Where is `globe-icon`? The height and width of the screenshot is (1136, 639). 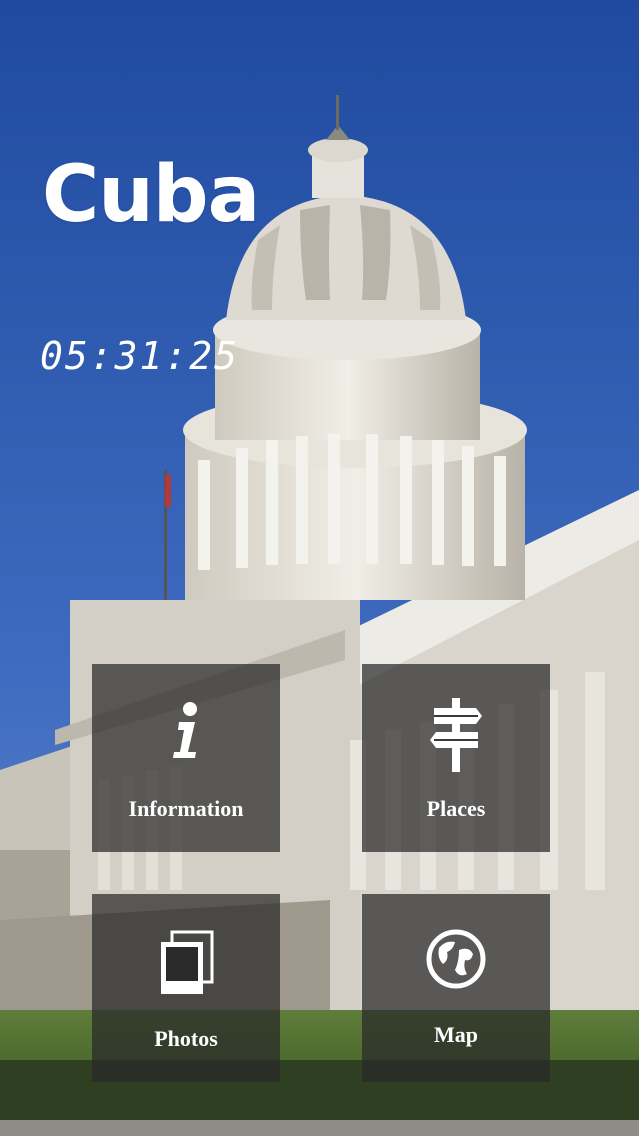 globe-icon is located at coordinates (456, 959).